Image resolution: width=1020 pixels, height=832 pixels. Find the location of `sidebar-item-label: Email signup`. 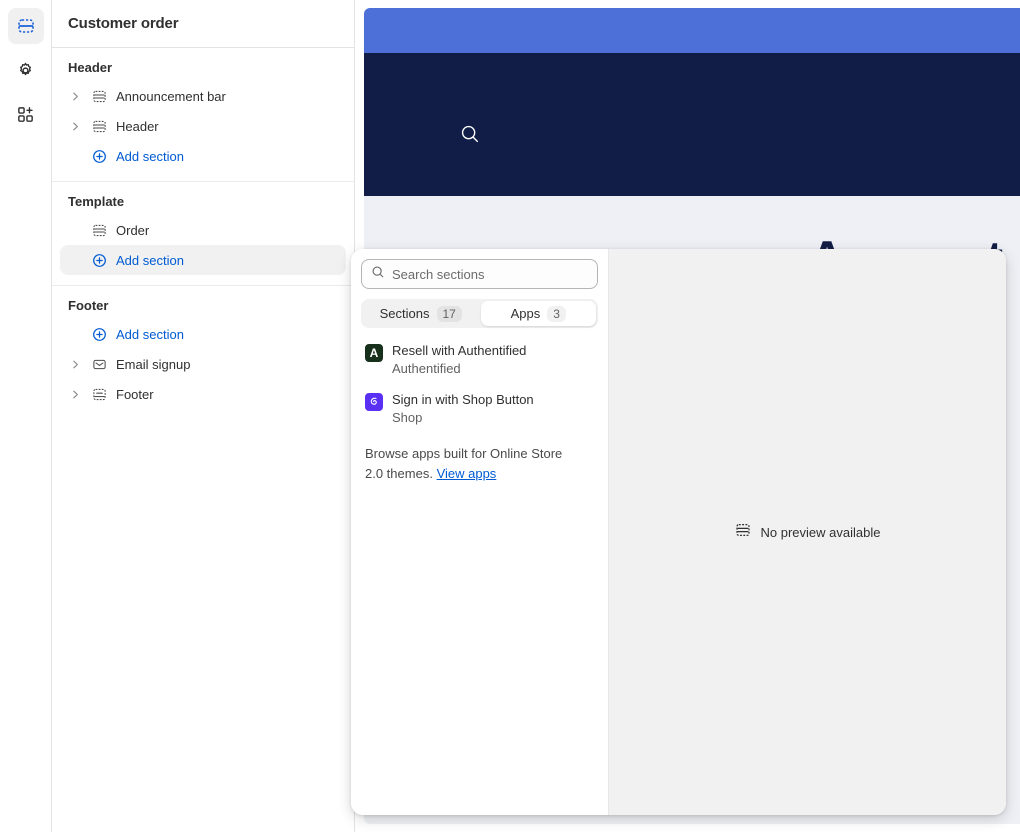

sidebar-item-label: Email signup is located at coordinates (153, 364).